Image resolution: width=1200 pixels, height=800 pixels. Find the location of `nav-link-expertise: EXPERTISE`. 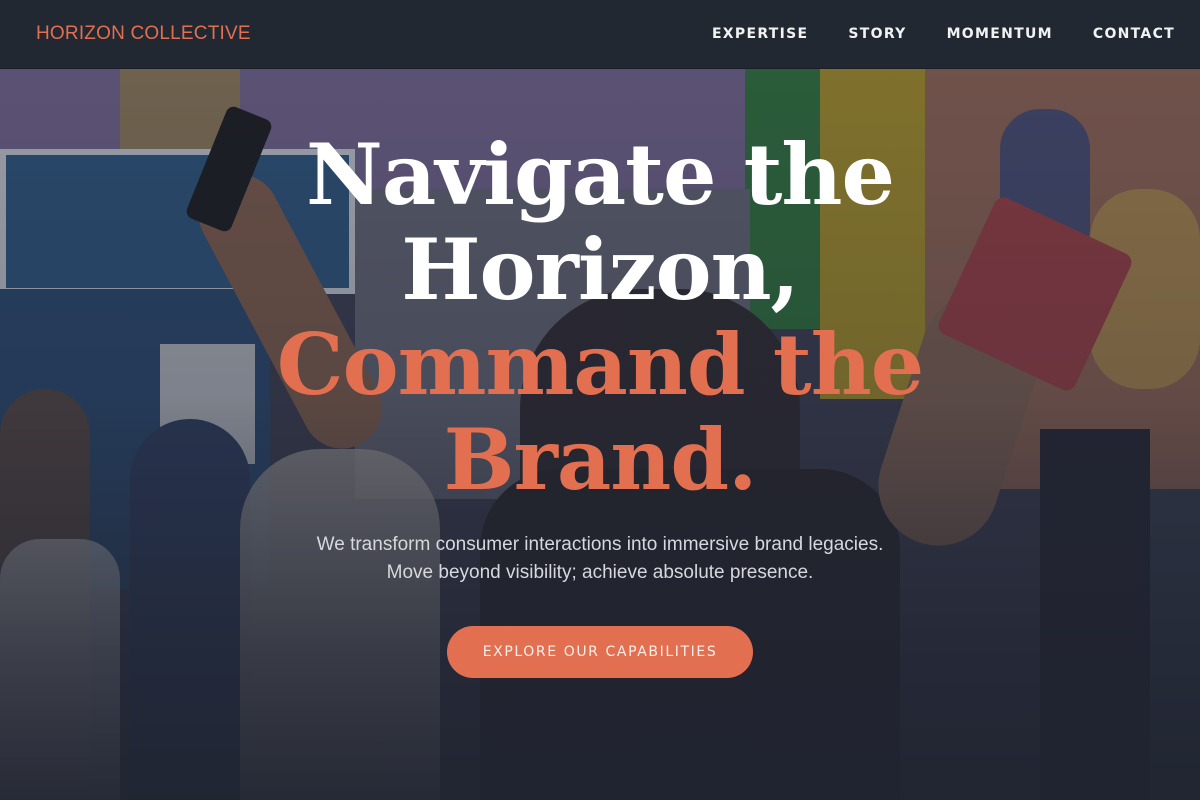

nav-link-expertise: EXPERTISE is located at coordinates (760, 34).